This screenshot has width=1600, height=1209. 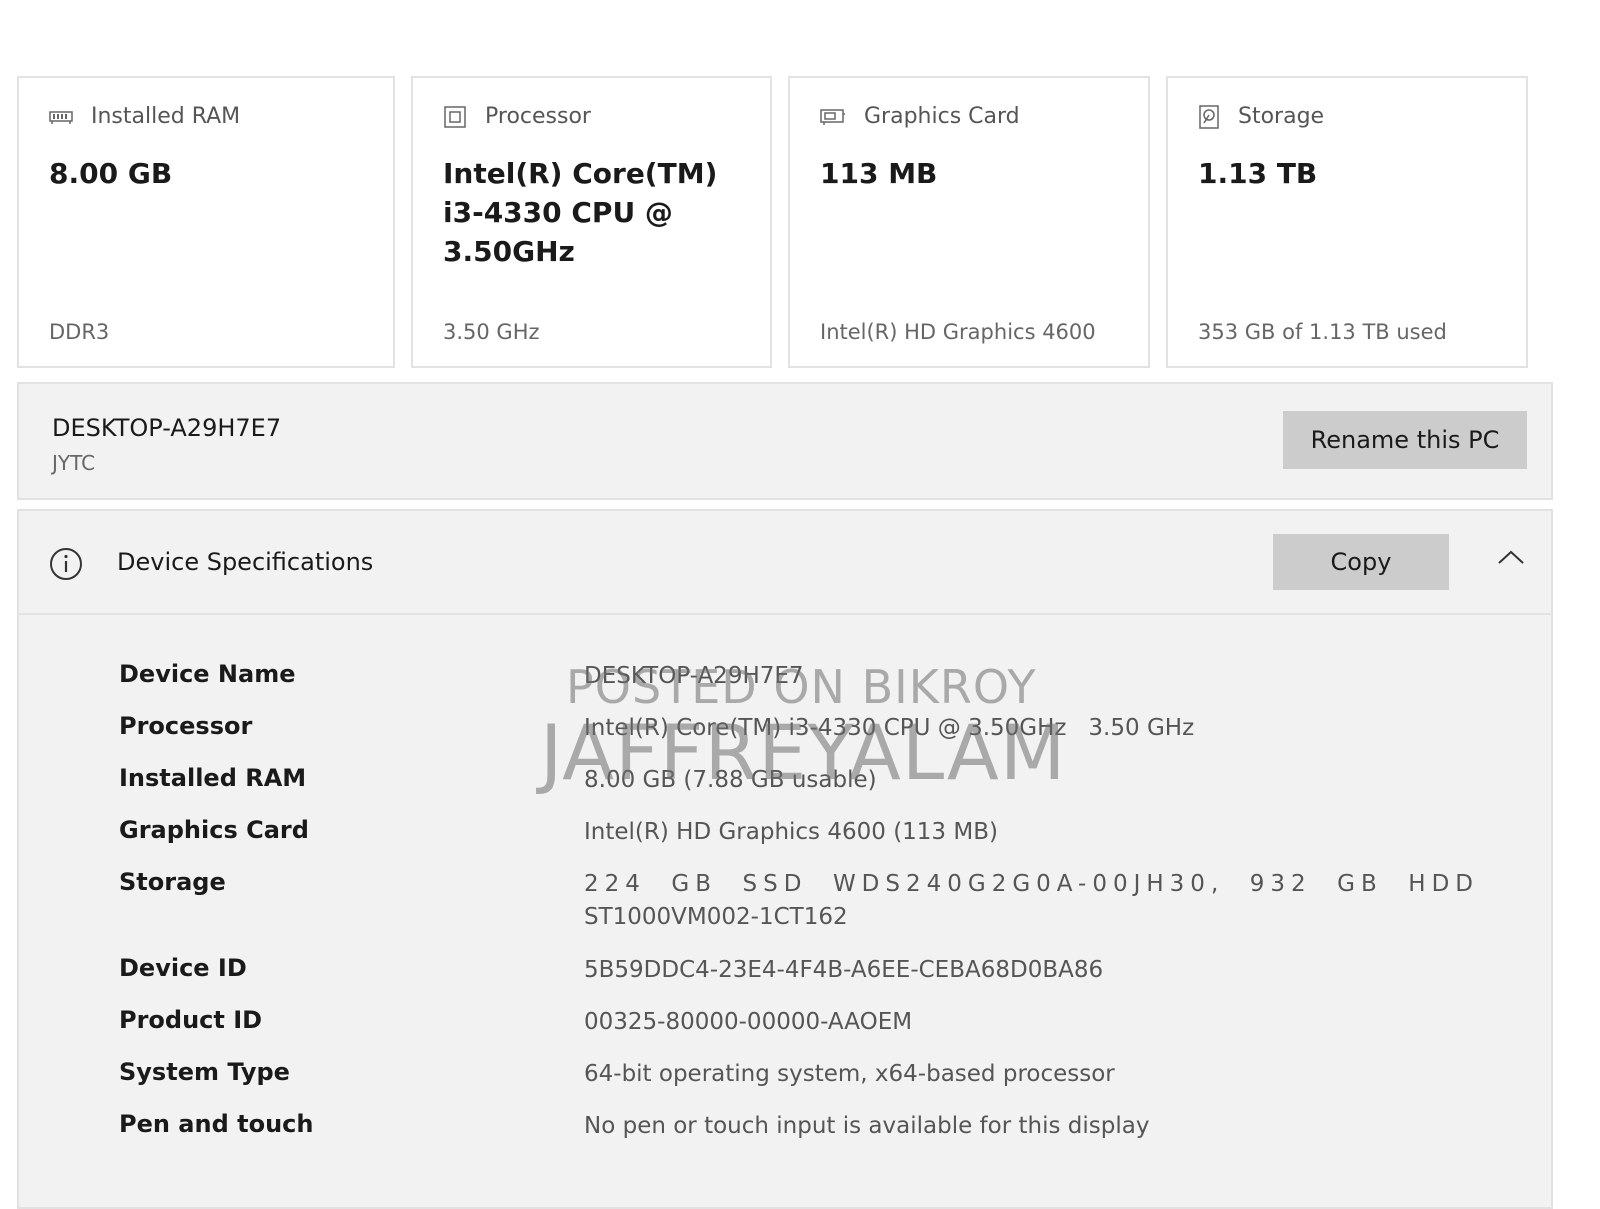 What do you see at coordinates (1361, 562) in the screenshot?
I see `copy-button: Copy` at bounding box center [1361, 562].